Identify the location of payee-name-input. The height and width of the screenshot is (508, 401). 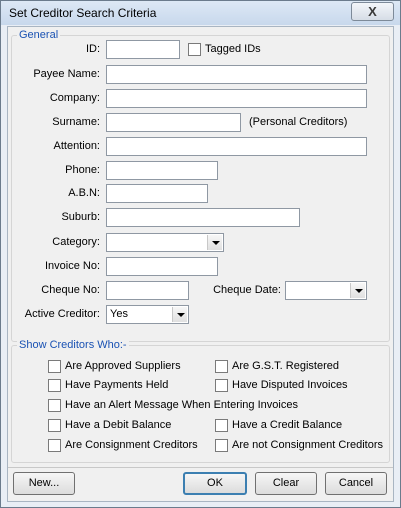
(236, 74).